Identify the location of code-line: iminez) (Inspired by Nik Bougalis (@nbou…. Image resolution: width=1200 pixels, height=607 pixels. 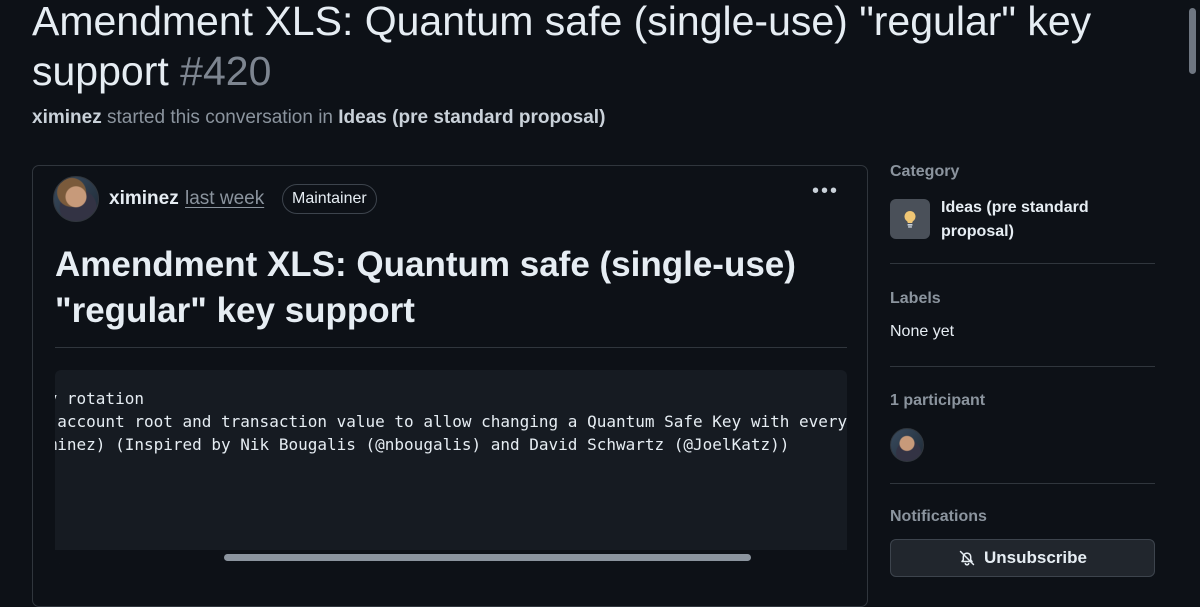
(422, 444).